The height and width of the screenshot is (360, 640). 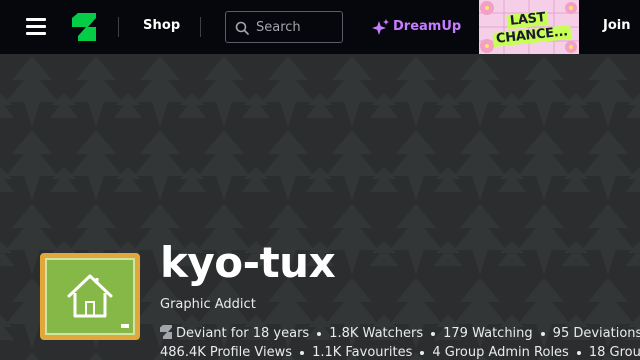 What do you see at coordinates (488, 333) in the screenshot?
I see `stat-watching: 179 Watching` at bounding box center [488, 333].